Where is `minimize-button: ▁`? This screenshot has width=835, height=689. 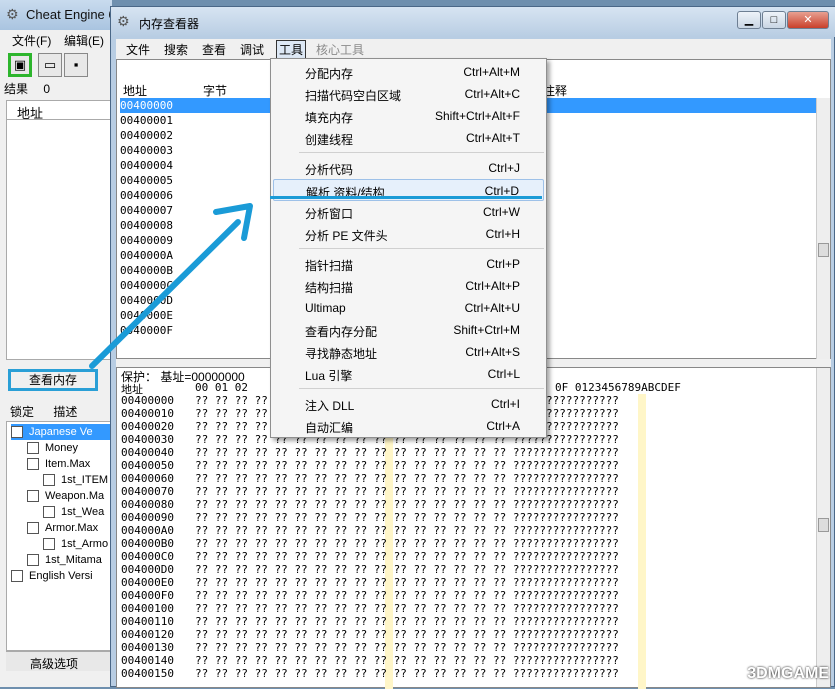 minimize-button: ▁ is located at coordinates (749, 20).